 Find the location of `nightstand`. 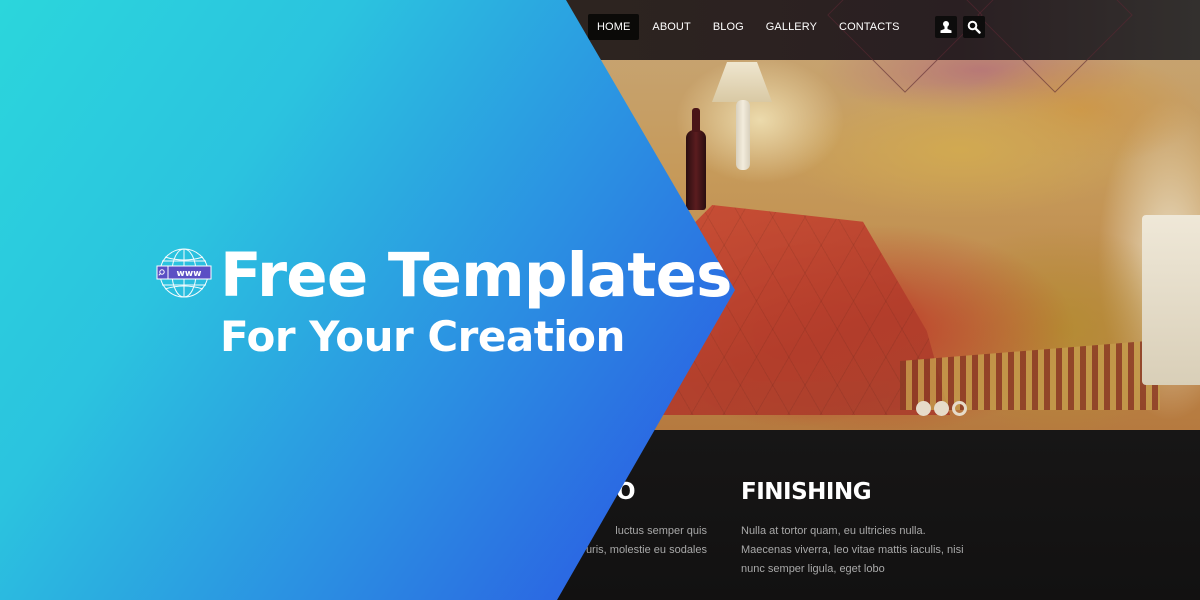

nightstand is located at coordinates (1171, 300).